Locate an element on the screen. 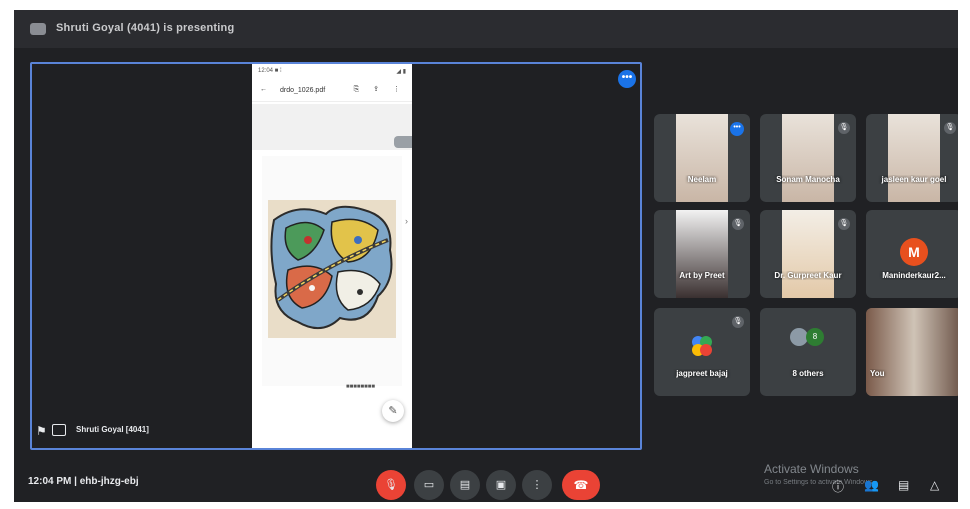  chevron-right-icon: › is located at coordinates (406, 221).